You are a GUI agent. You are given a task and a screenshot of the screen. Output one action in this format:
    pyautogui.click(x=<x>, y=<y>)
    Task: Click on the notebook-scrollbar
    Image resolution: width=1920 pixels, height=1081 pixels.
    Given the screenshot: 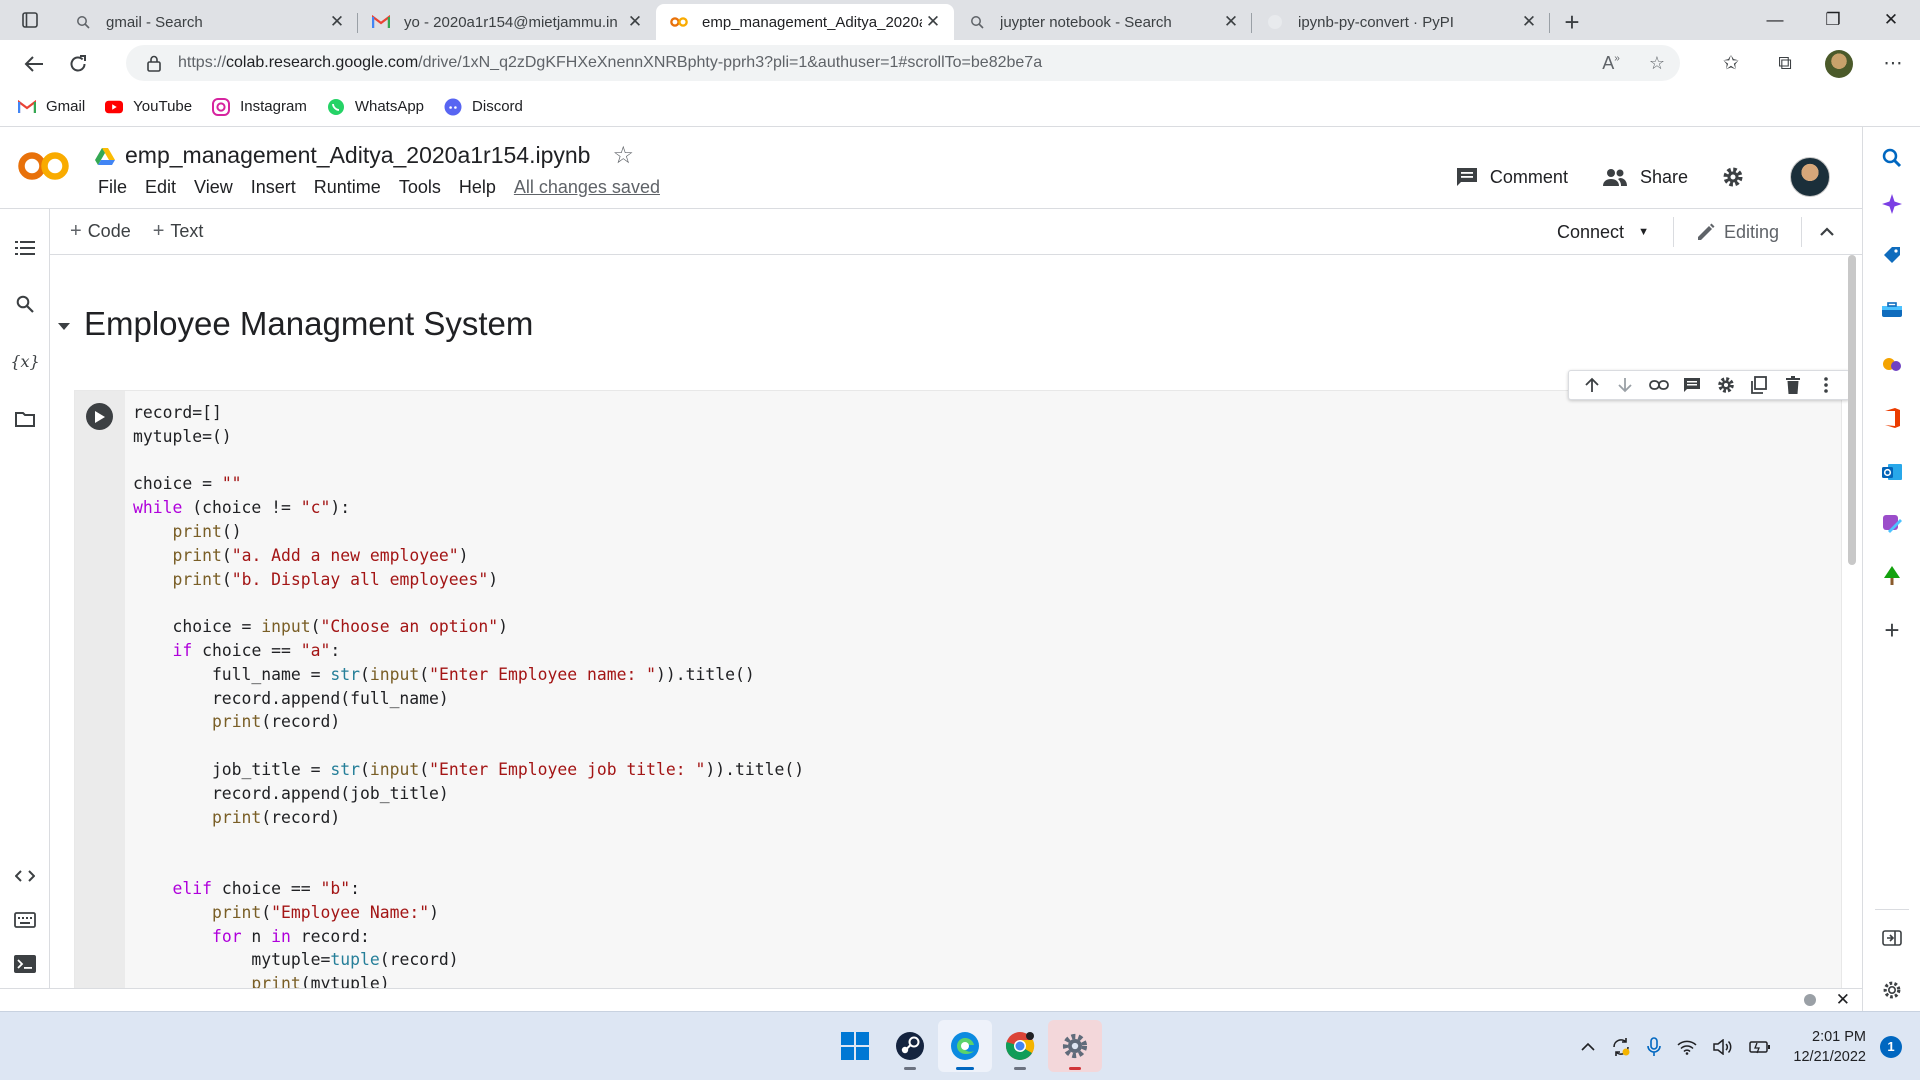 What is the action you would take?
    pyautogui.click(x=1852, y=410)
    